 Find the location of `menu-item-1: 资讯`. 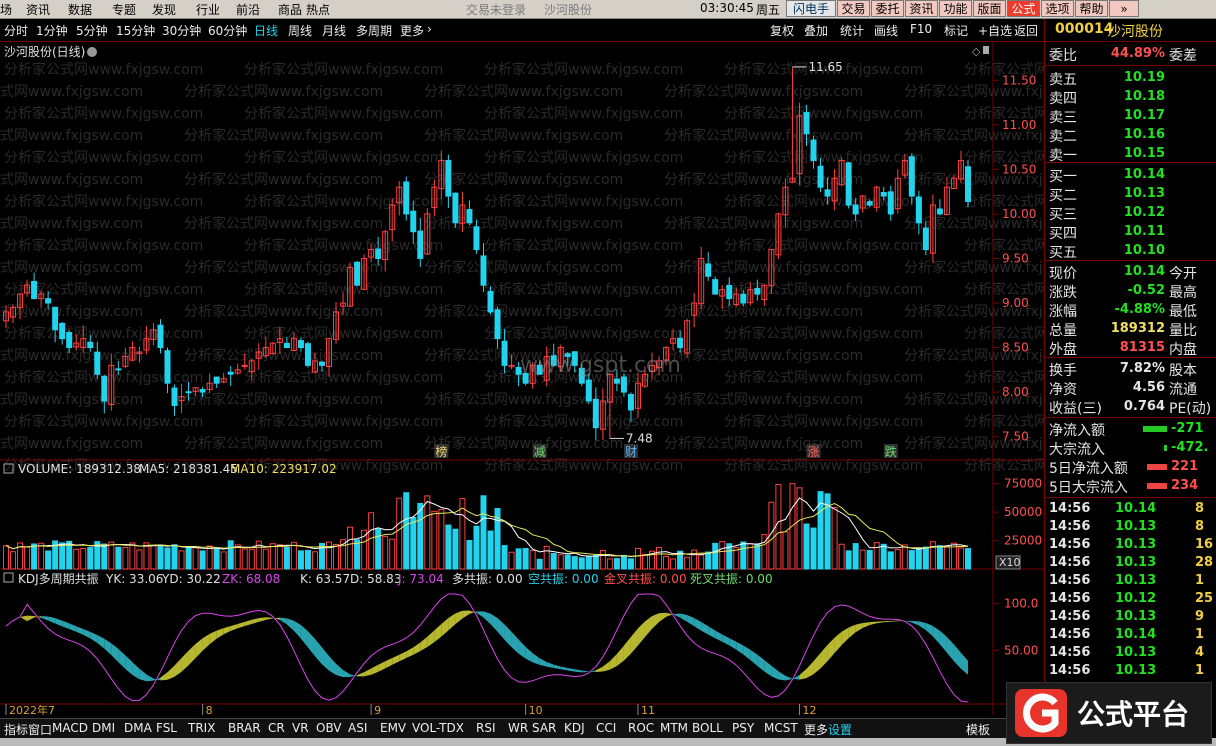

menu-item-1: 资讯 is located at coordinates (38, 9).